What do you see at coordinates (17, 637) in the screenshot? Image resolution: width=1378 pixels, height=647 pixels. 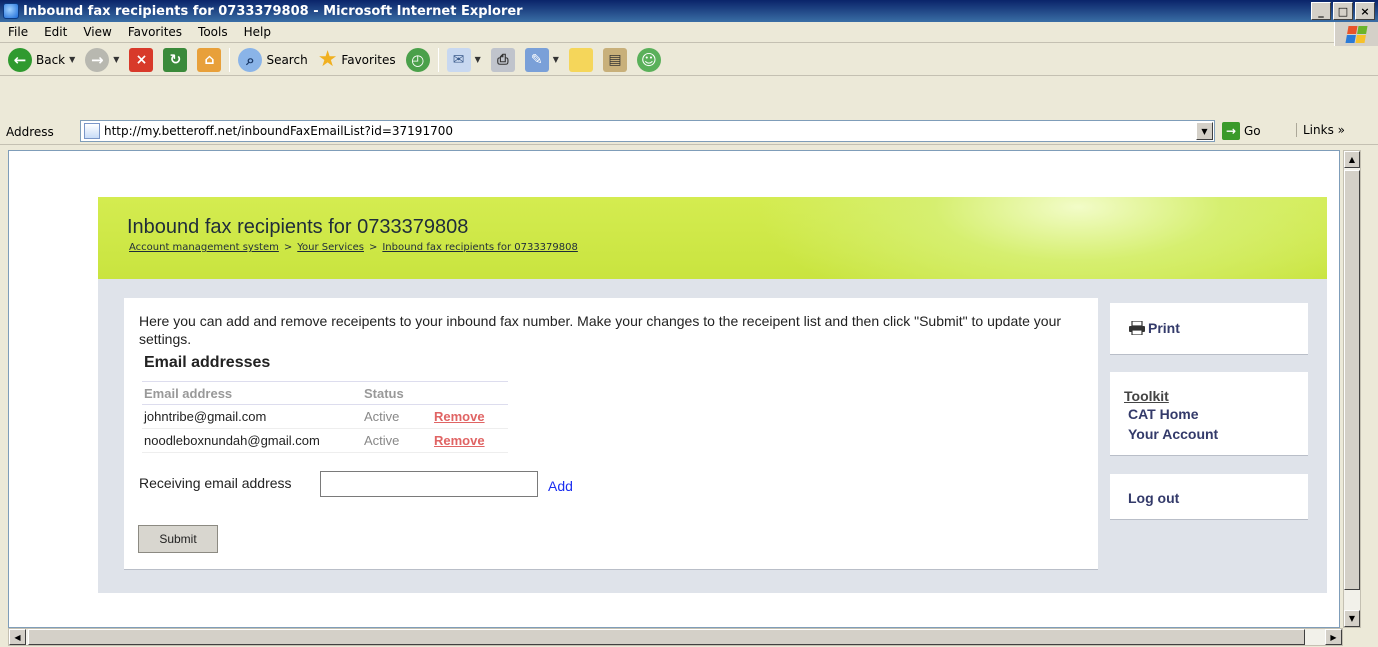 I see `scroll-left-icon: ◀` at bounding box center [17, 637].